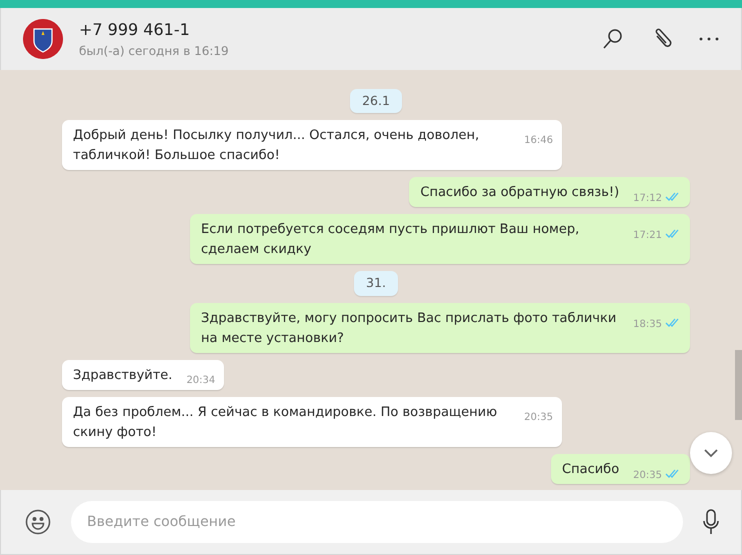 The height and width of the screenshot is (555, 742). Describe the element at coordinates (738, 385) in the screenshot. I see `scrollbar` at that location.